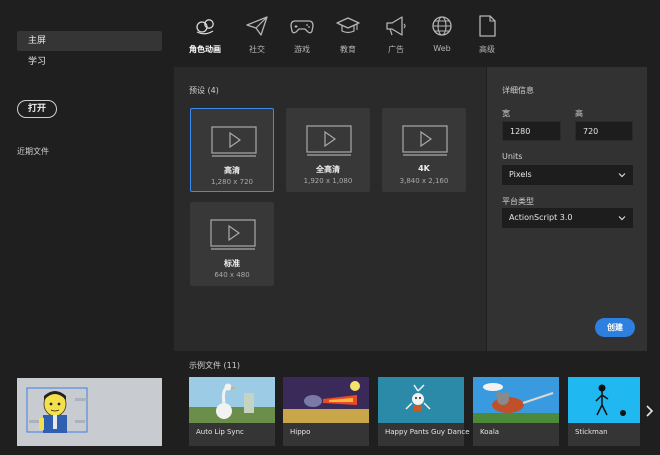 This screenshot has width=660, height=455. I want to click on recent-file-thumbnail, so click(89, 412).